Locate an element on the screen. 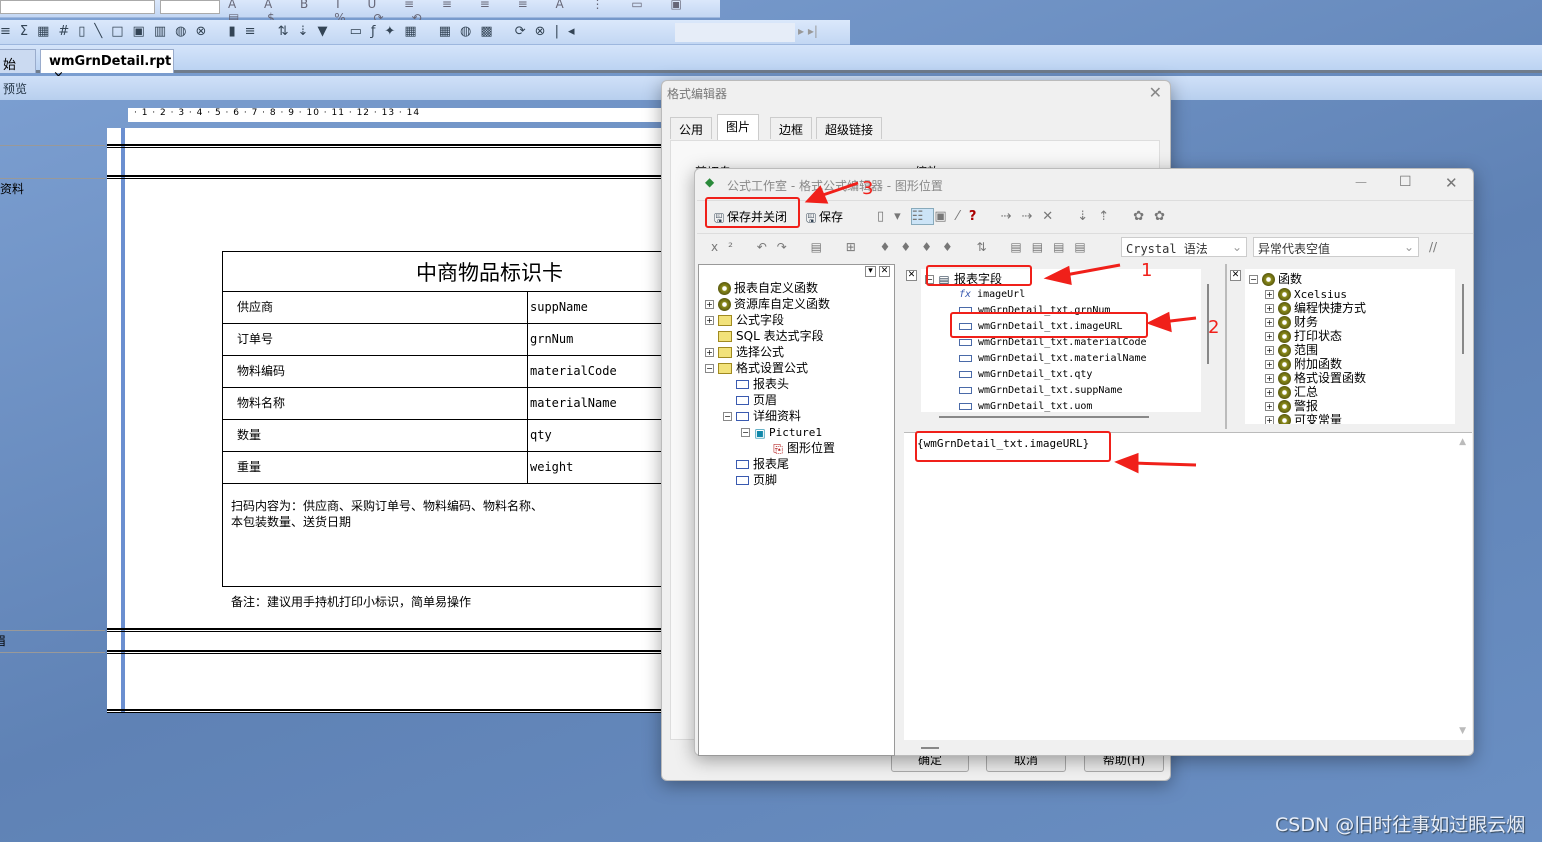  arrow-3-head is located at coordinates (816, 194).